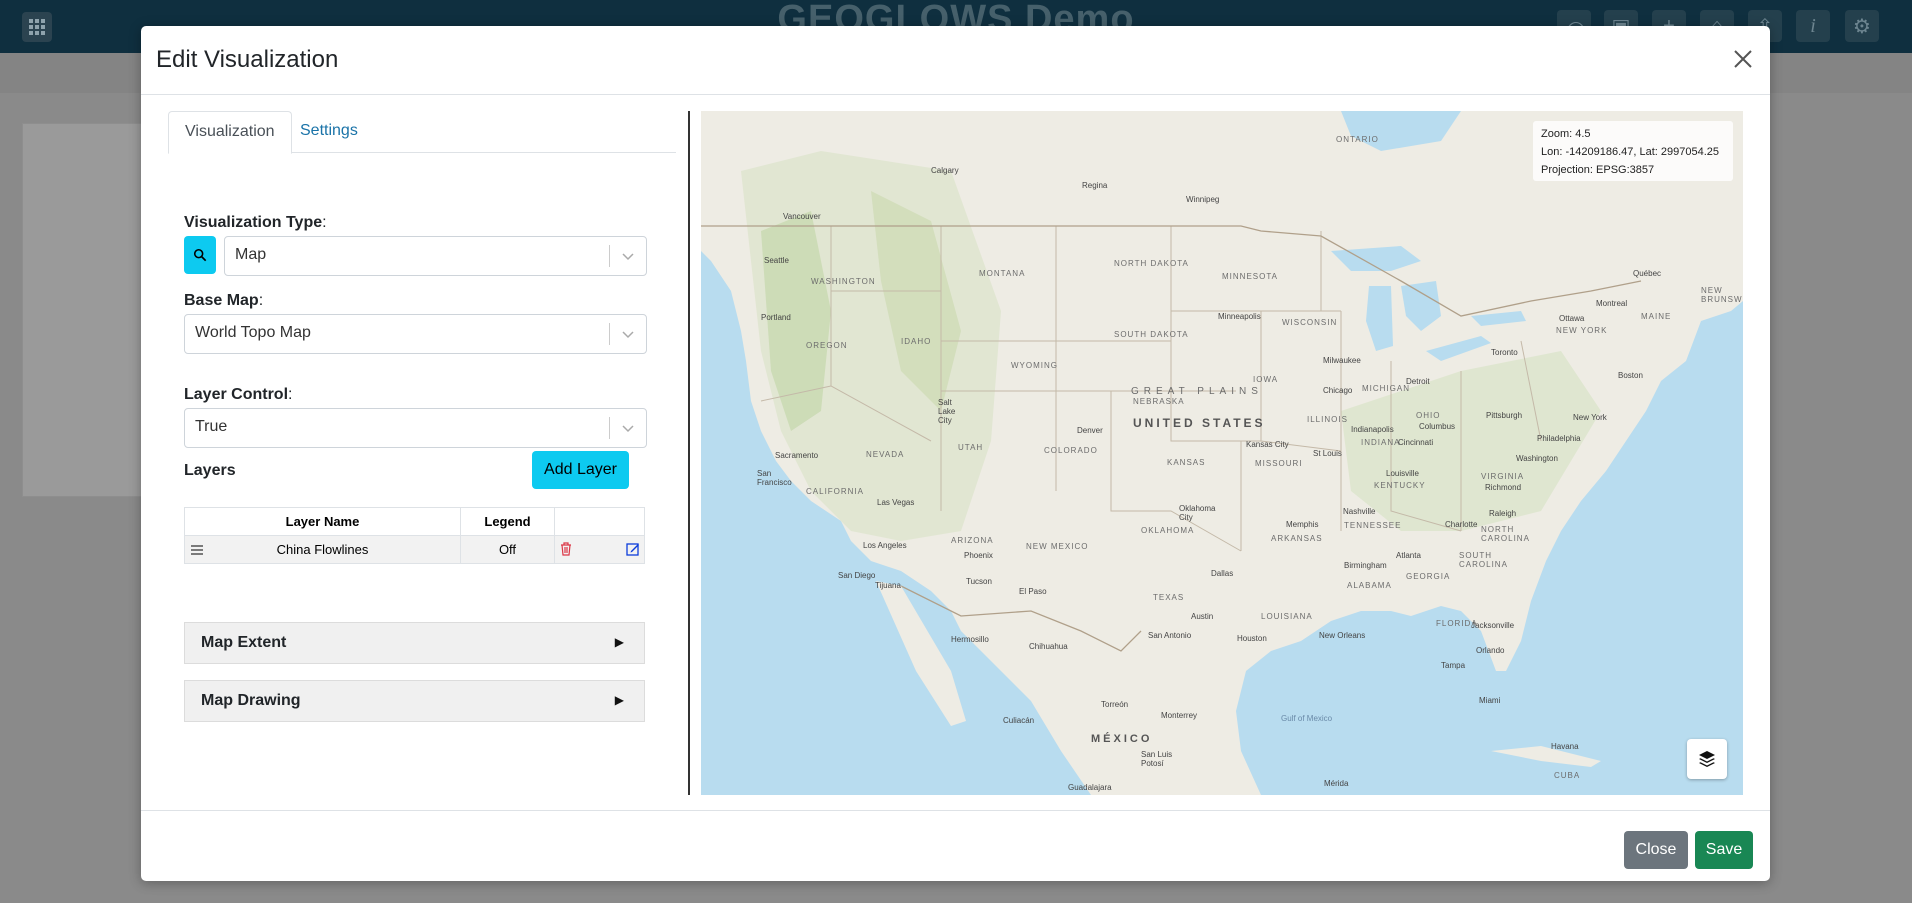  I want to click on modal-close-button, so click(1743, 59).